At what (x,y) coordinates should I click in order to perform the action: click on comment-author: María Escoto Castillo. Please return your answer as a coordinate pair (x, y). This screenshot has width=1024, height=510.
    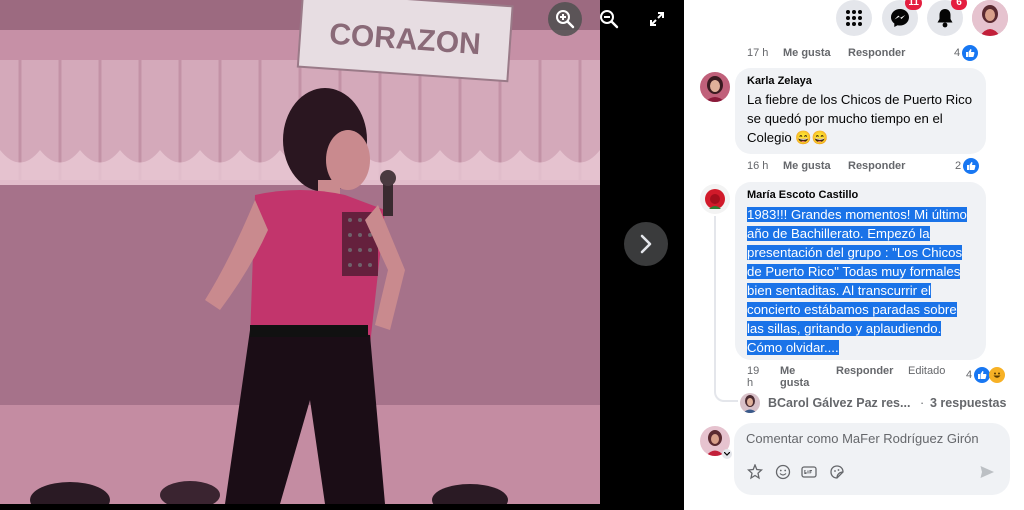
    Looking at the image, I should click on (860, 195).